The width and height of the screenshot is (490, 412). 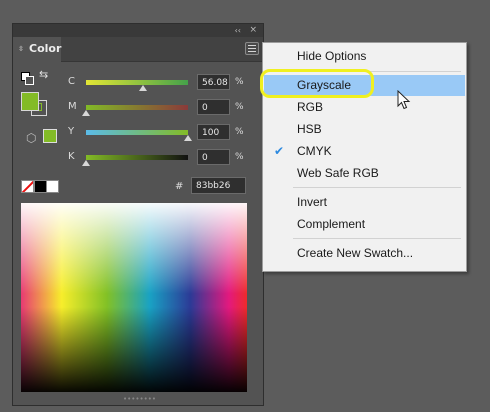 I want to click on menu-item-label: RGB, so click(x=310, y=107).